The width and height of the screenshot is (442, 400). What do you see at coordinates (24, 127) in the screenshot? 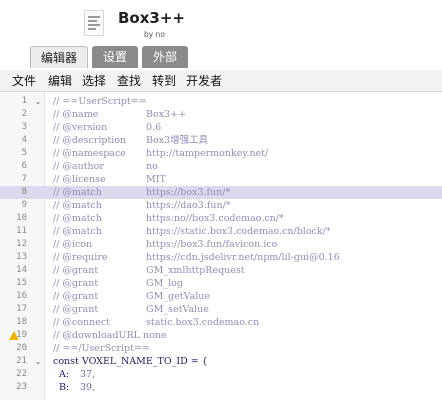
I see `line-number: 3` at bounding box center [24, 127].